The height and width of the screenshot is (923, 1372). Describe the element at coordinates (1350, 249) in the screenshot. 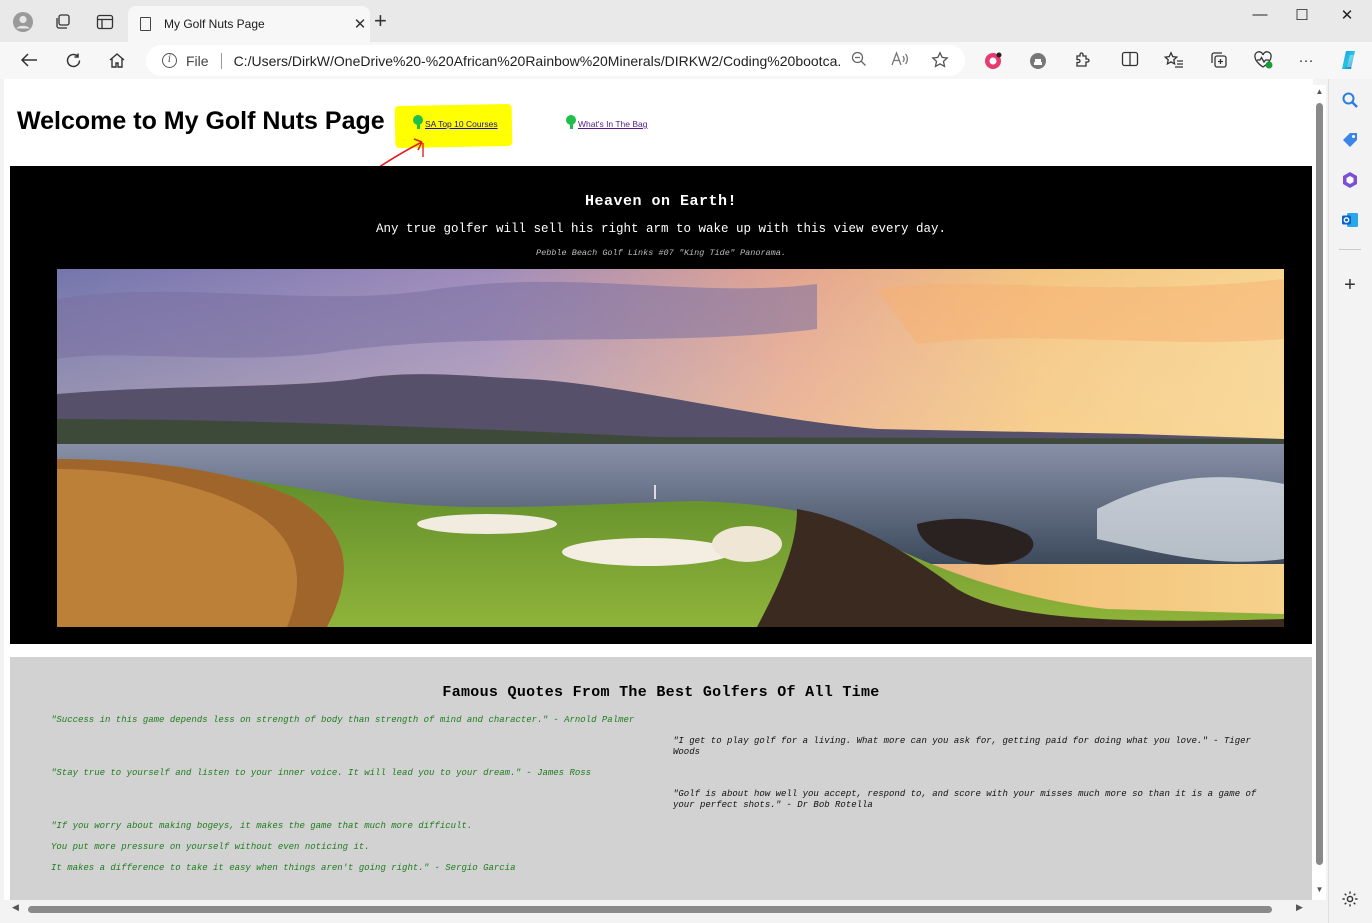

I see `sidebar-divider` at that location.